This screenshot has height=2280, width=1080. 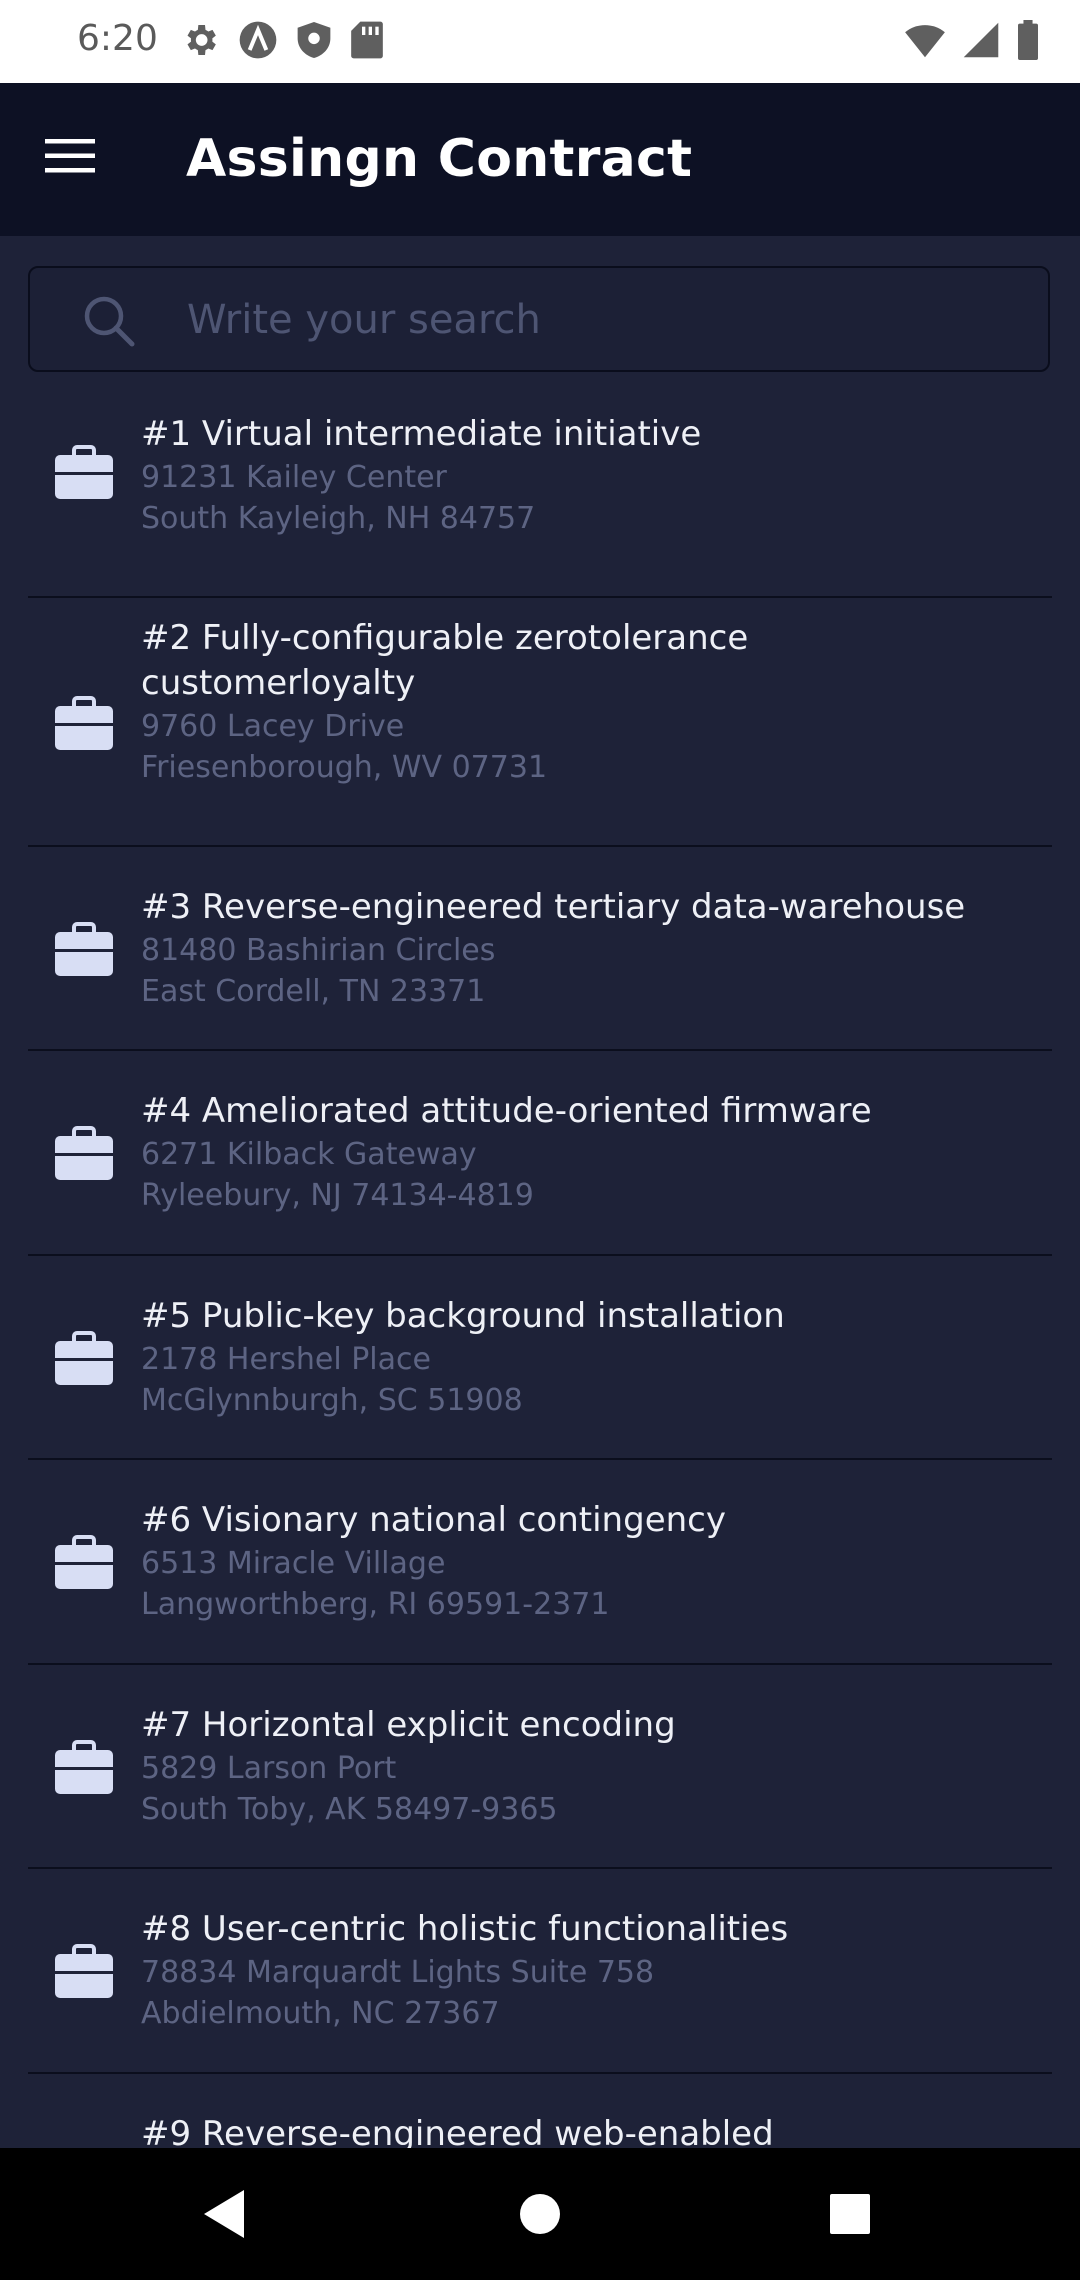 What do you see at coordinates (439, 159) in the screenshot?
I see `page-title: Assingn Contract` at bounding box center [439, 159].